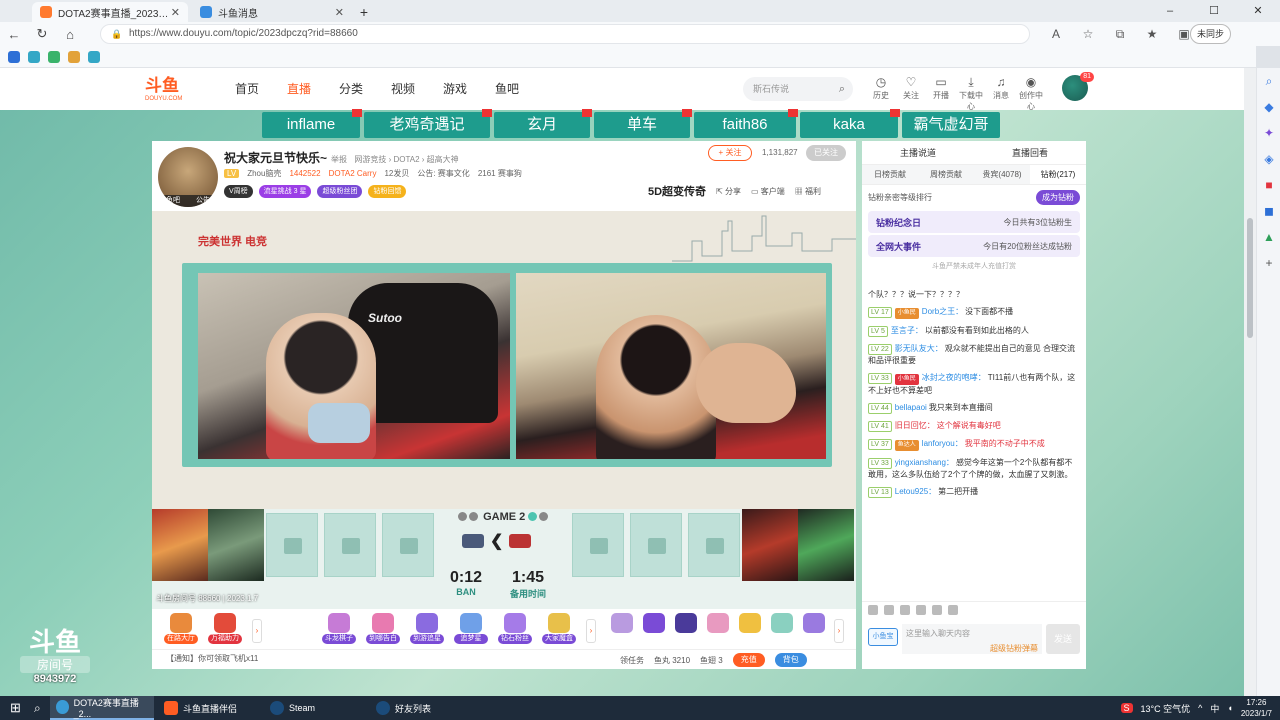  I want to click on tray-app-icon: S, so click(1126, 708).